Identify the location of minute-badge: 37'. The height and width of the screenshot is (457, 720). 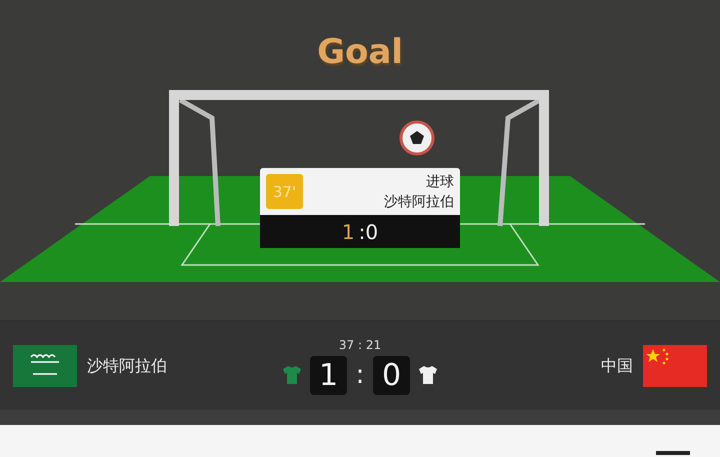
(284, 191).